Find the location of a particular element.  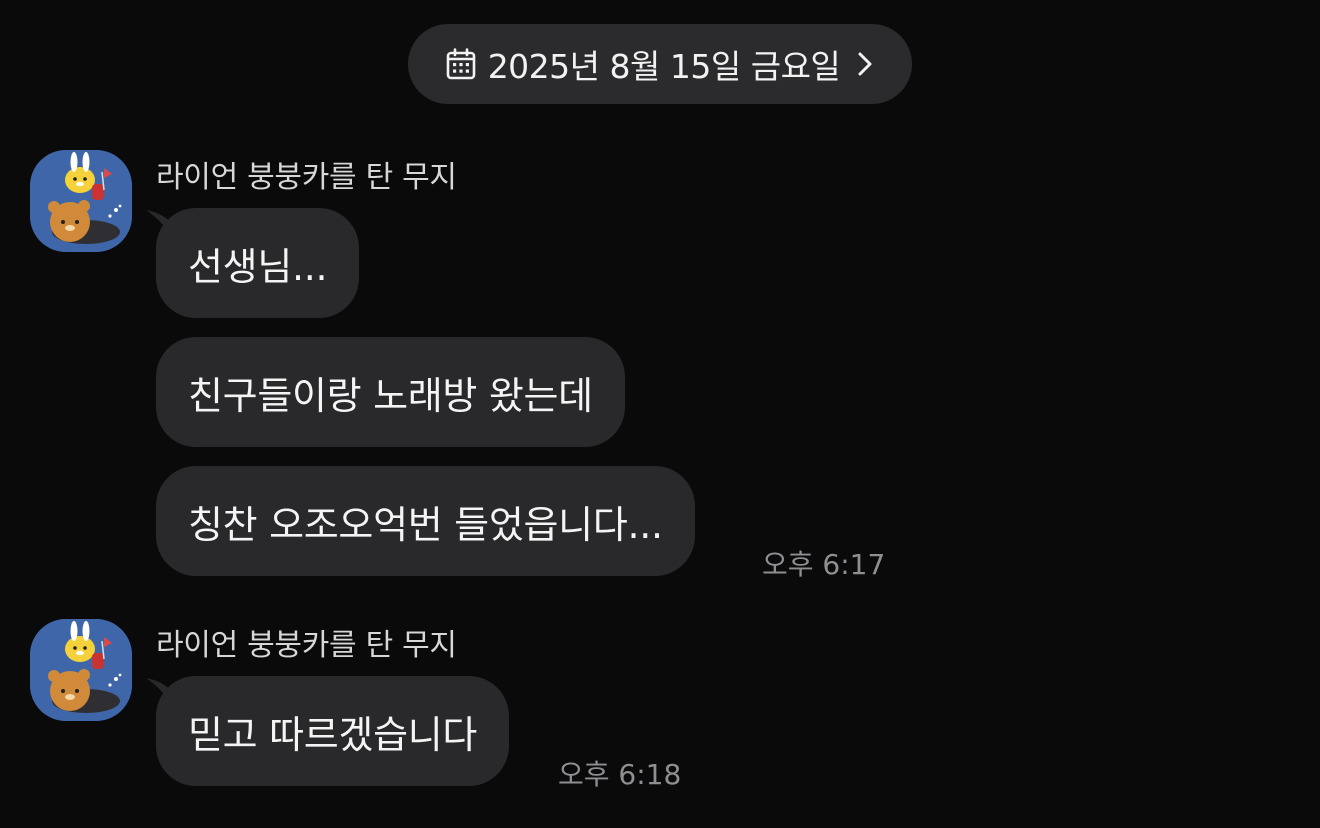

message-text: 믿고 따르겠습니다 is located at coordinates (333, 734).